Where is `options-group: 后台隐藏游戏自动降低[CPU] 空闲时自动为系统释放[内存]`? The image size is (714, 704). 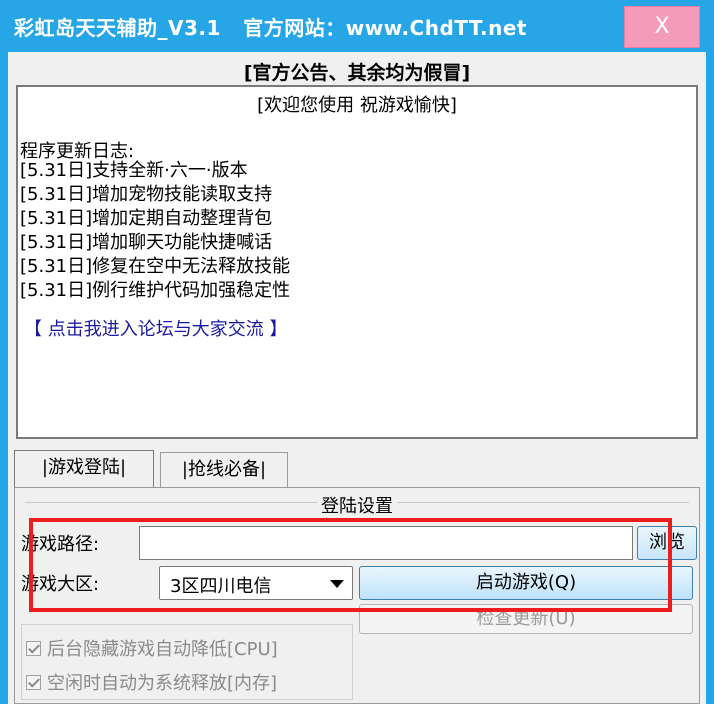 options-group: 后台隐藏游戏自动降低[CPU] 空闲时自动为系统释放[内存] is located at coordinates (187, 662).